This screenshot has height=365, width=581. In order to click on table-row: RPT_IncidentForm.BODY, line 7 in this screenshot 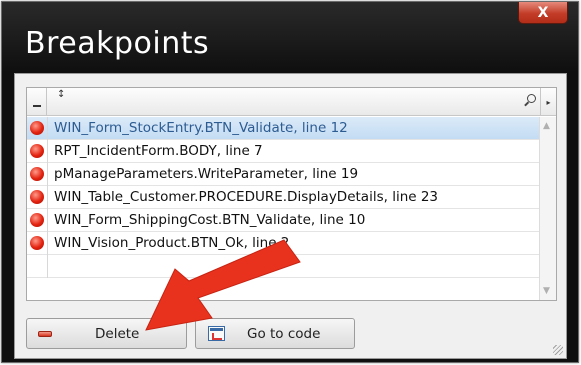, I will do `click(283, 151)`.